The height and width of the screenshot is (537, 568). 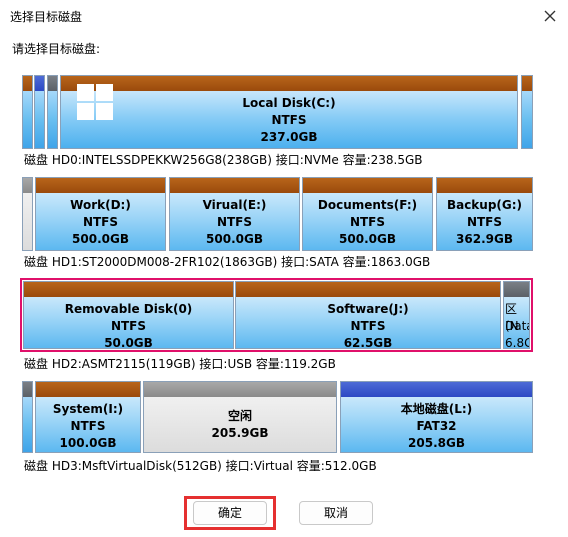 What do you see at coordinates (436, 409) in the screenshot?
I see `partition-name: 本地磁盘(L:)` at bounding box center [436, 409].